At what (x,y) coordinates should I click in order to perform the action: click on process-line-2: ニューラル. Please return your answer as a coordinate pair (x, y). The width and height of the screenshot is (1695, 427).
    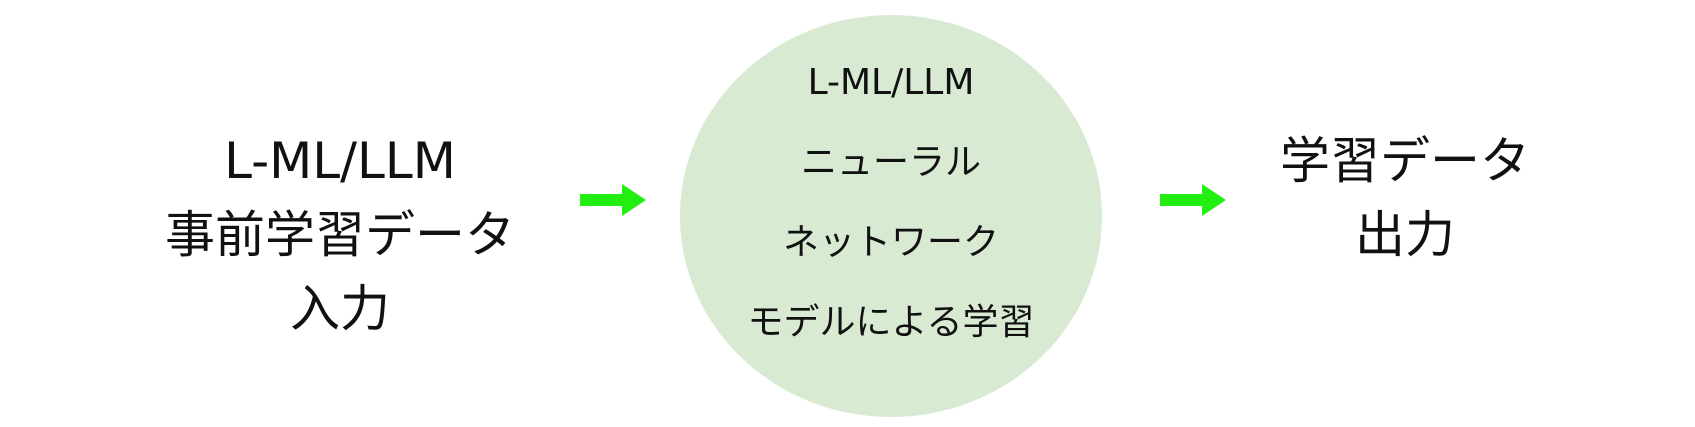
    Looking at the image, I should click on (890, 162).